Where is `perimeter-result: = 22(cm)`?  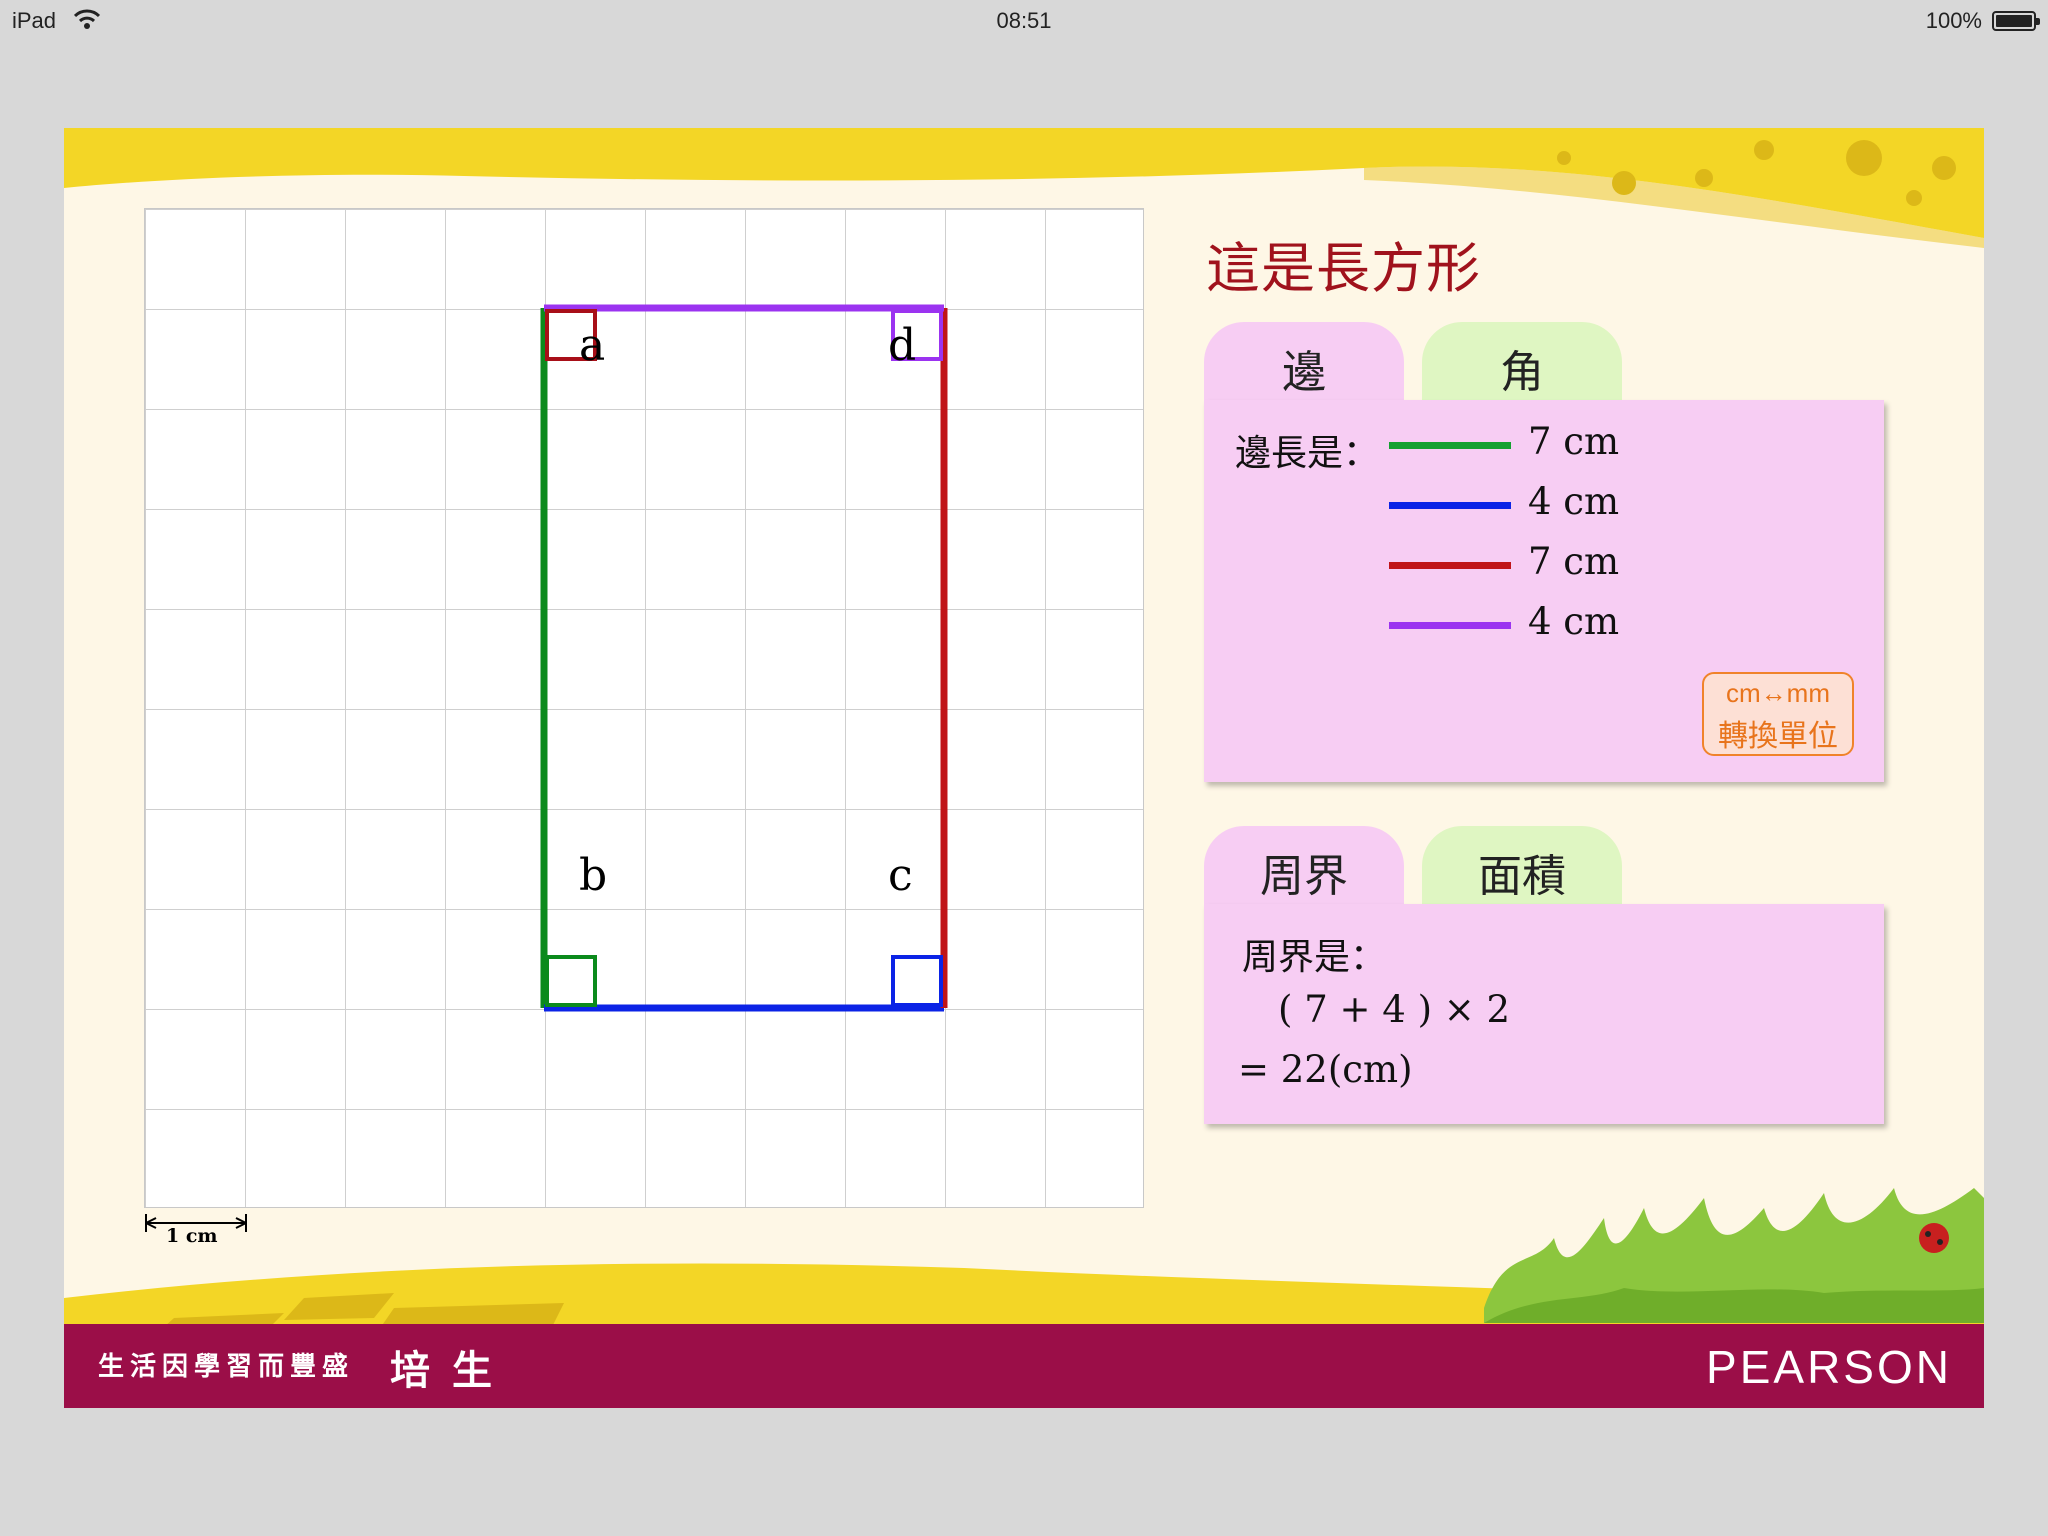
perimeter-result: = 22(cm) is located at coordinates (1325, 1069).